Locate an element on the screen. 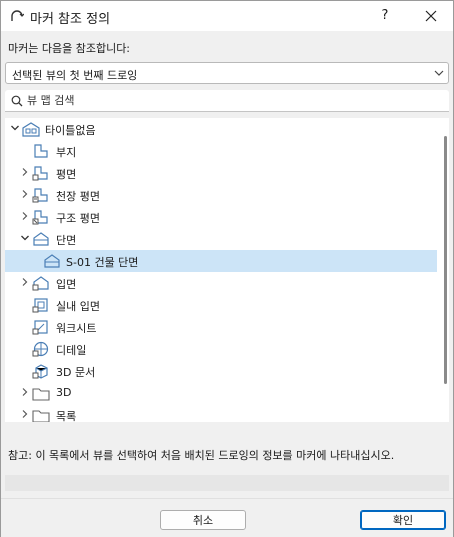  cancel-button: 취소 is located at coordinates (203, 520).